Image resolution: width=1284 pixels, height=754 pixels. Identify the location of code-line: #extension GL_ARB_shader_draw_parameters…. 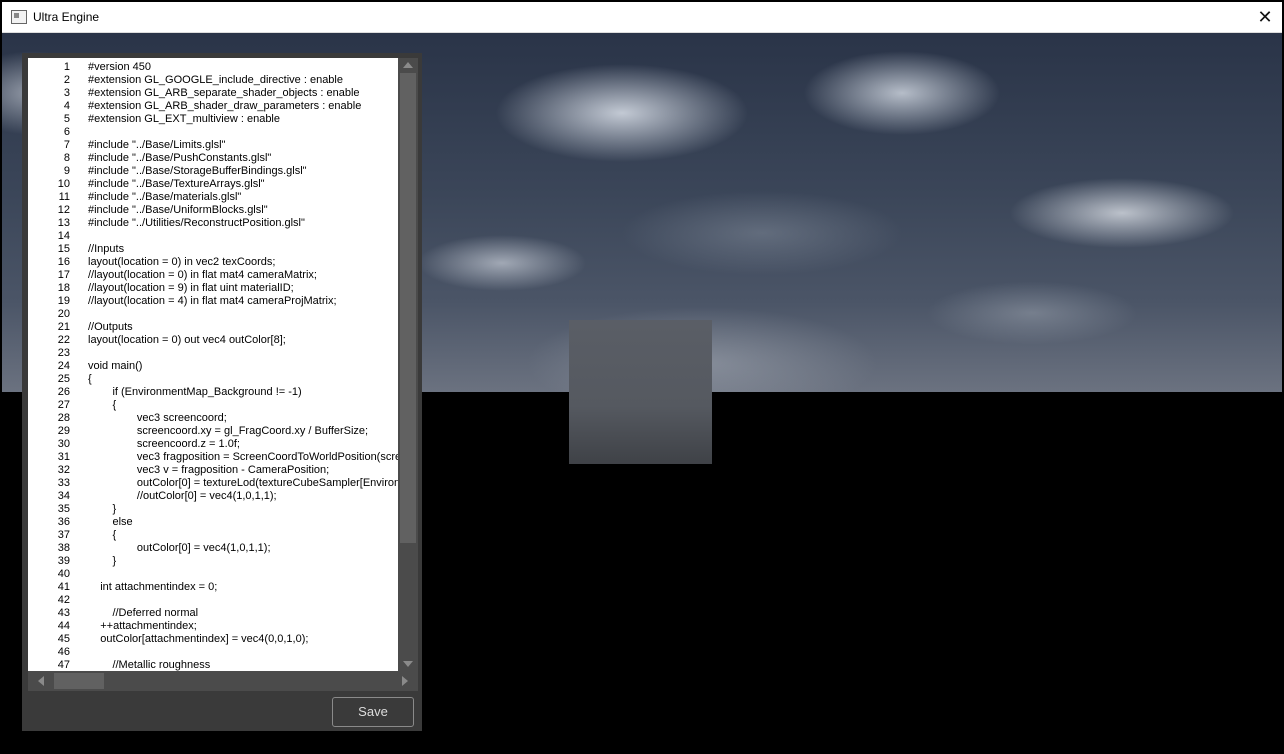
(225, 106).